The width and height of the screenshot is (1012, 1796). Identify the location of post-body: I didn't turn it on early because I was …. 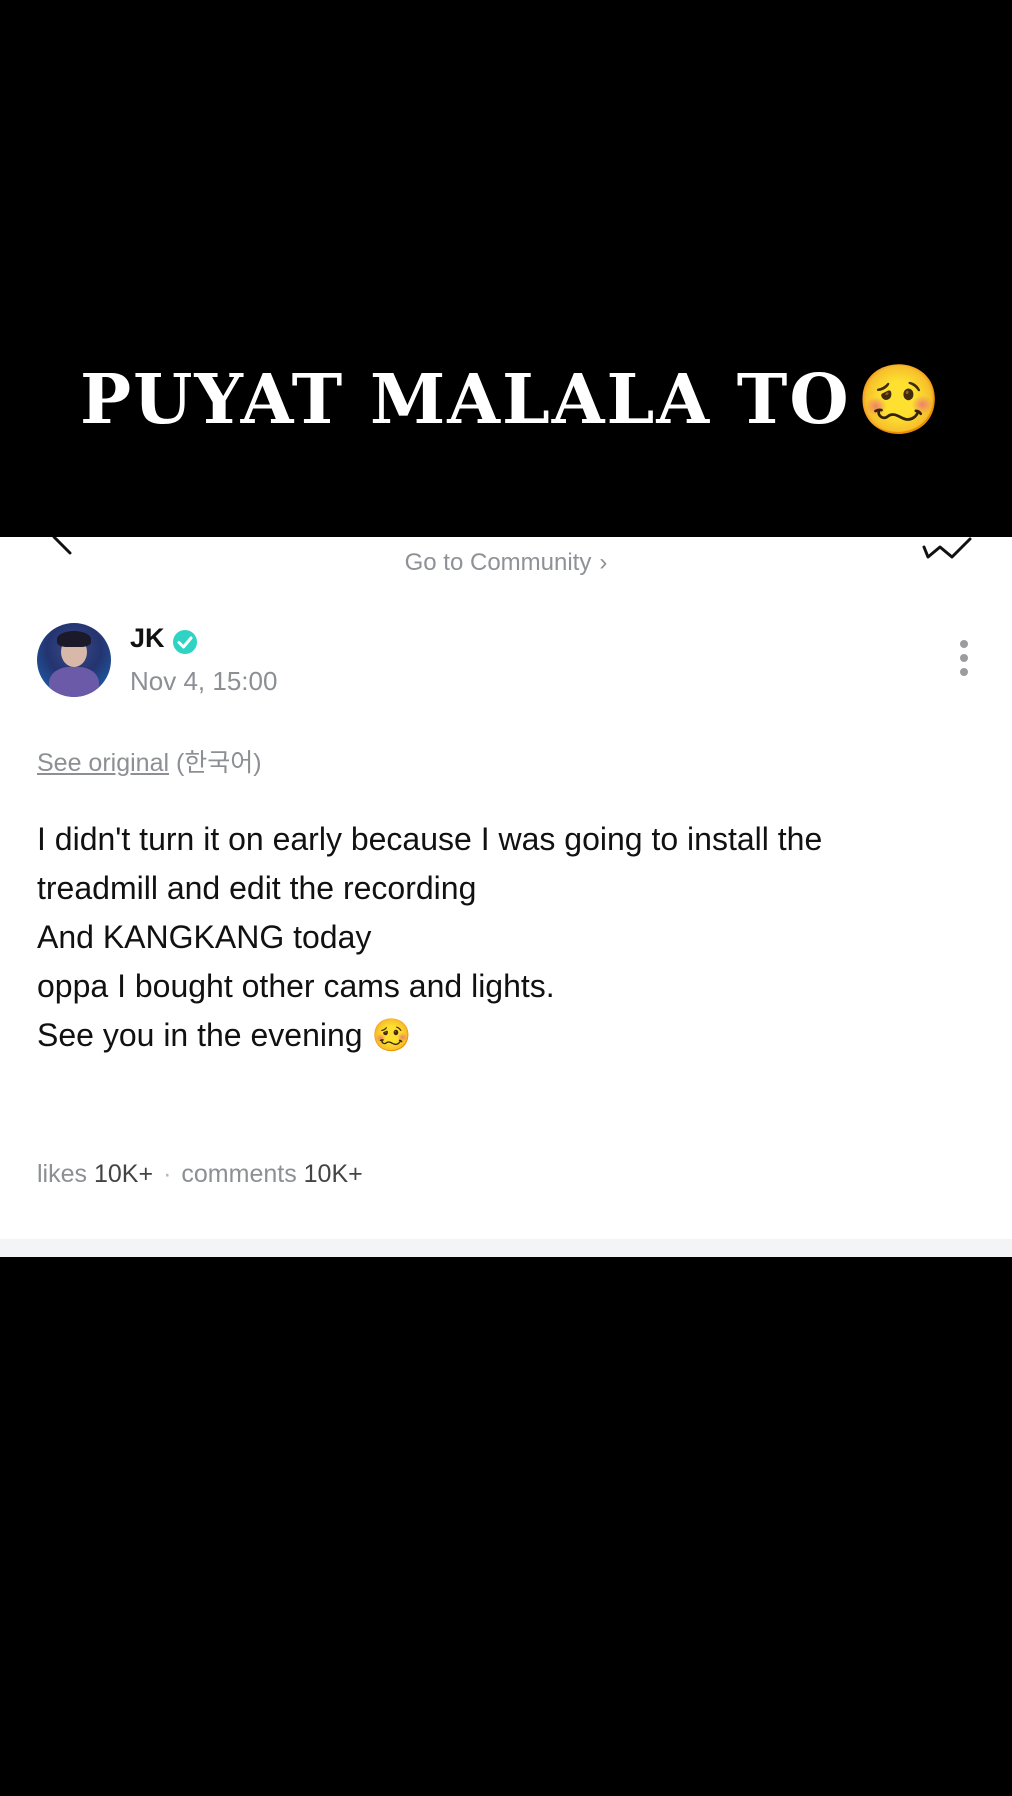
(507, 937).